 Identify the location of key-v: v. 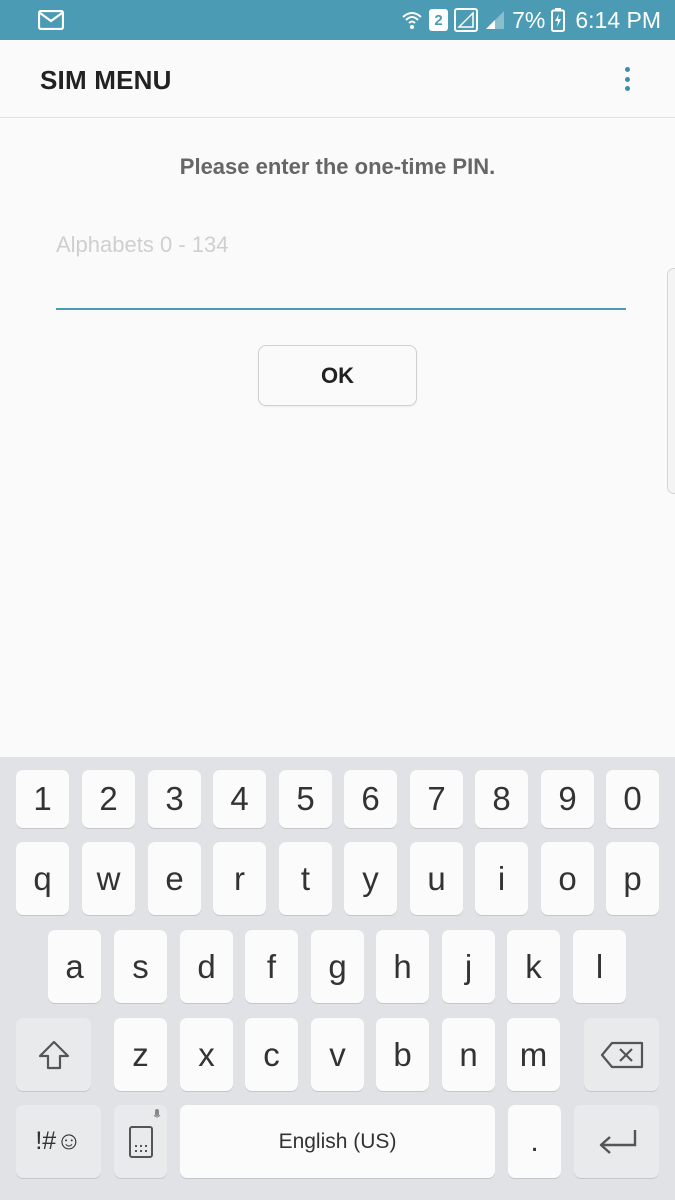
(337, 1054).